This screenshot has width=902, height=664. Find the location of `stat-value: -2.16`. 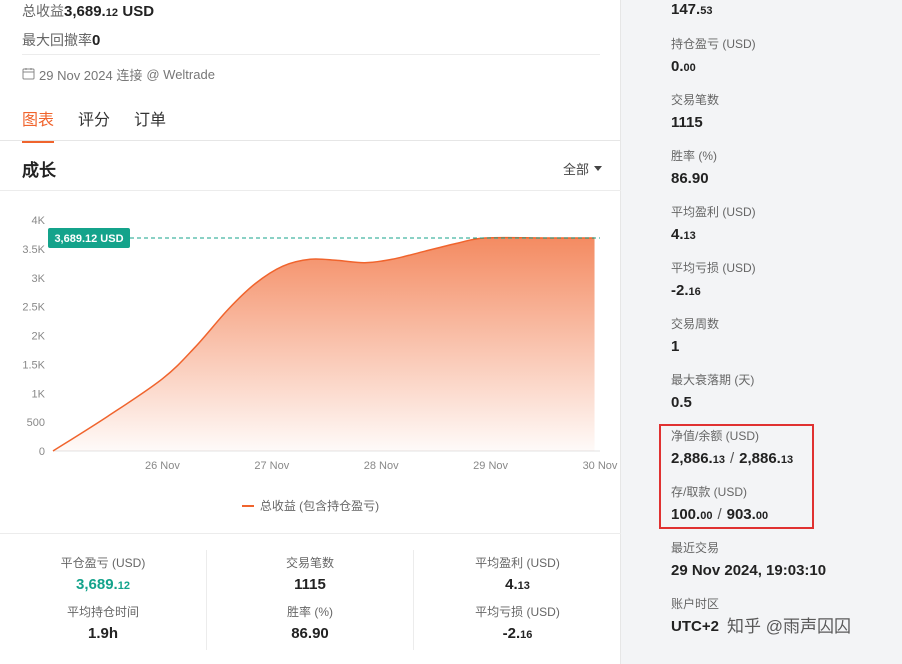

stat-value: -2.16 is located at coordinates (517, 633).